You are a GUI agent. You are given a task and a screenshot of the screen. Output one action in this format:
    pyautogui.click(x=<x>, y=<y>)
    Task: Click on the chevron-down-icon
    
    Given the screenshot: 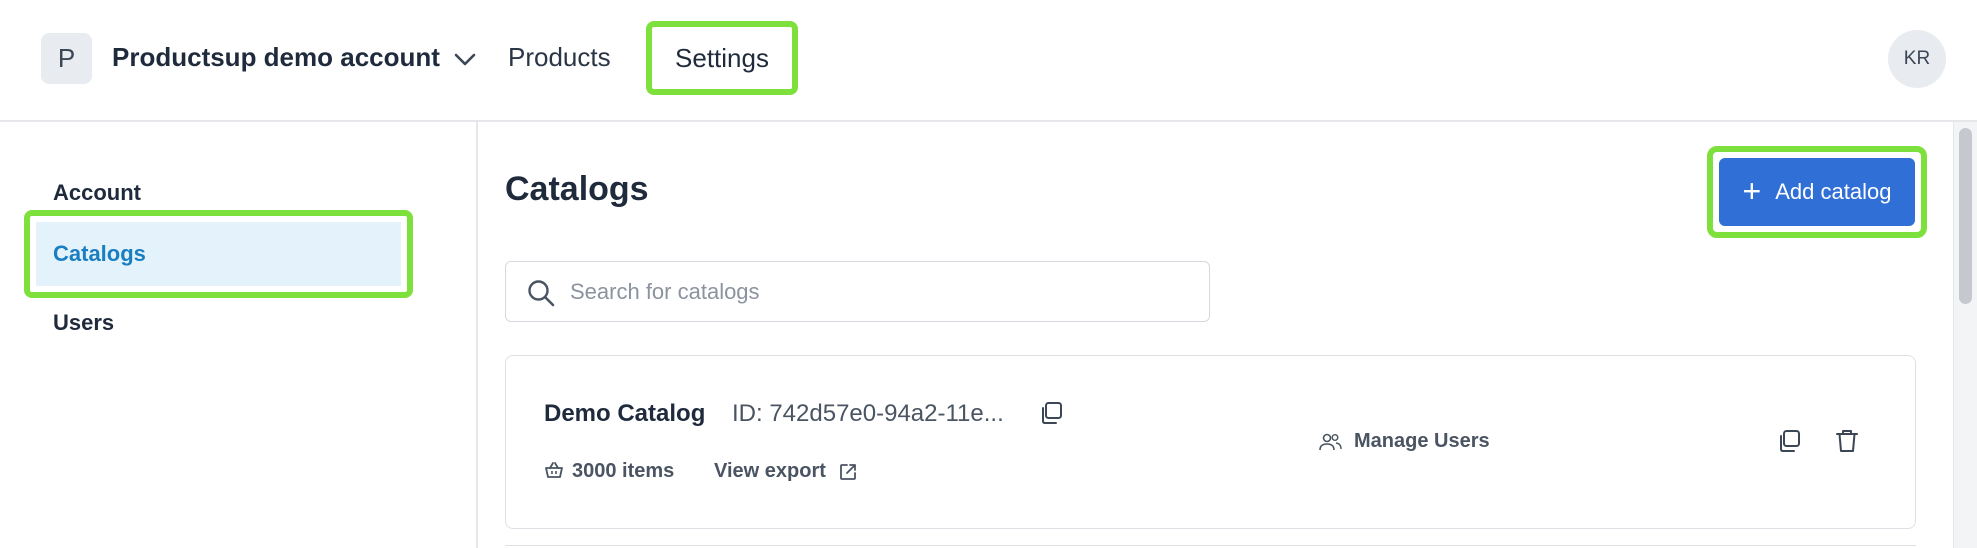 What is the action you would take?
    pyautogui.click(x=465, y=60)
    